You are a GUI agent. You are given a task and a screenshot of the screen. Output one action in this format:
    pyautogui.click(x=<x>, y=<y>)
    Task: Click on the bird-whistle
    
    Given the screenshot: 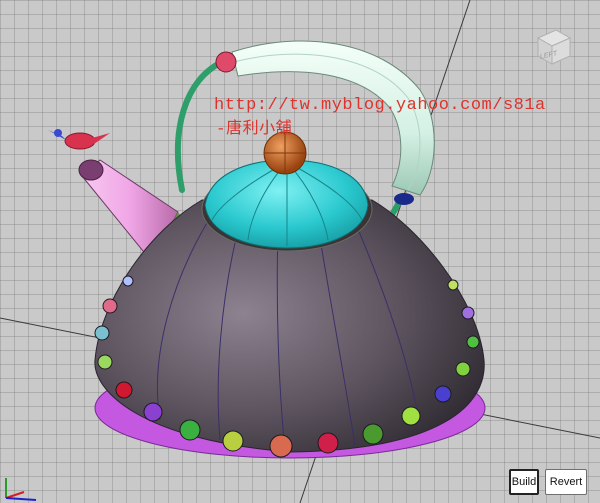 What is the action you would take?
    pyautogui.click(x=79, y=139)
    